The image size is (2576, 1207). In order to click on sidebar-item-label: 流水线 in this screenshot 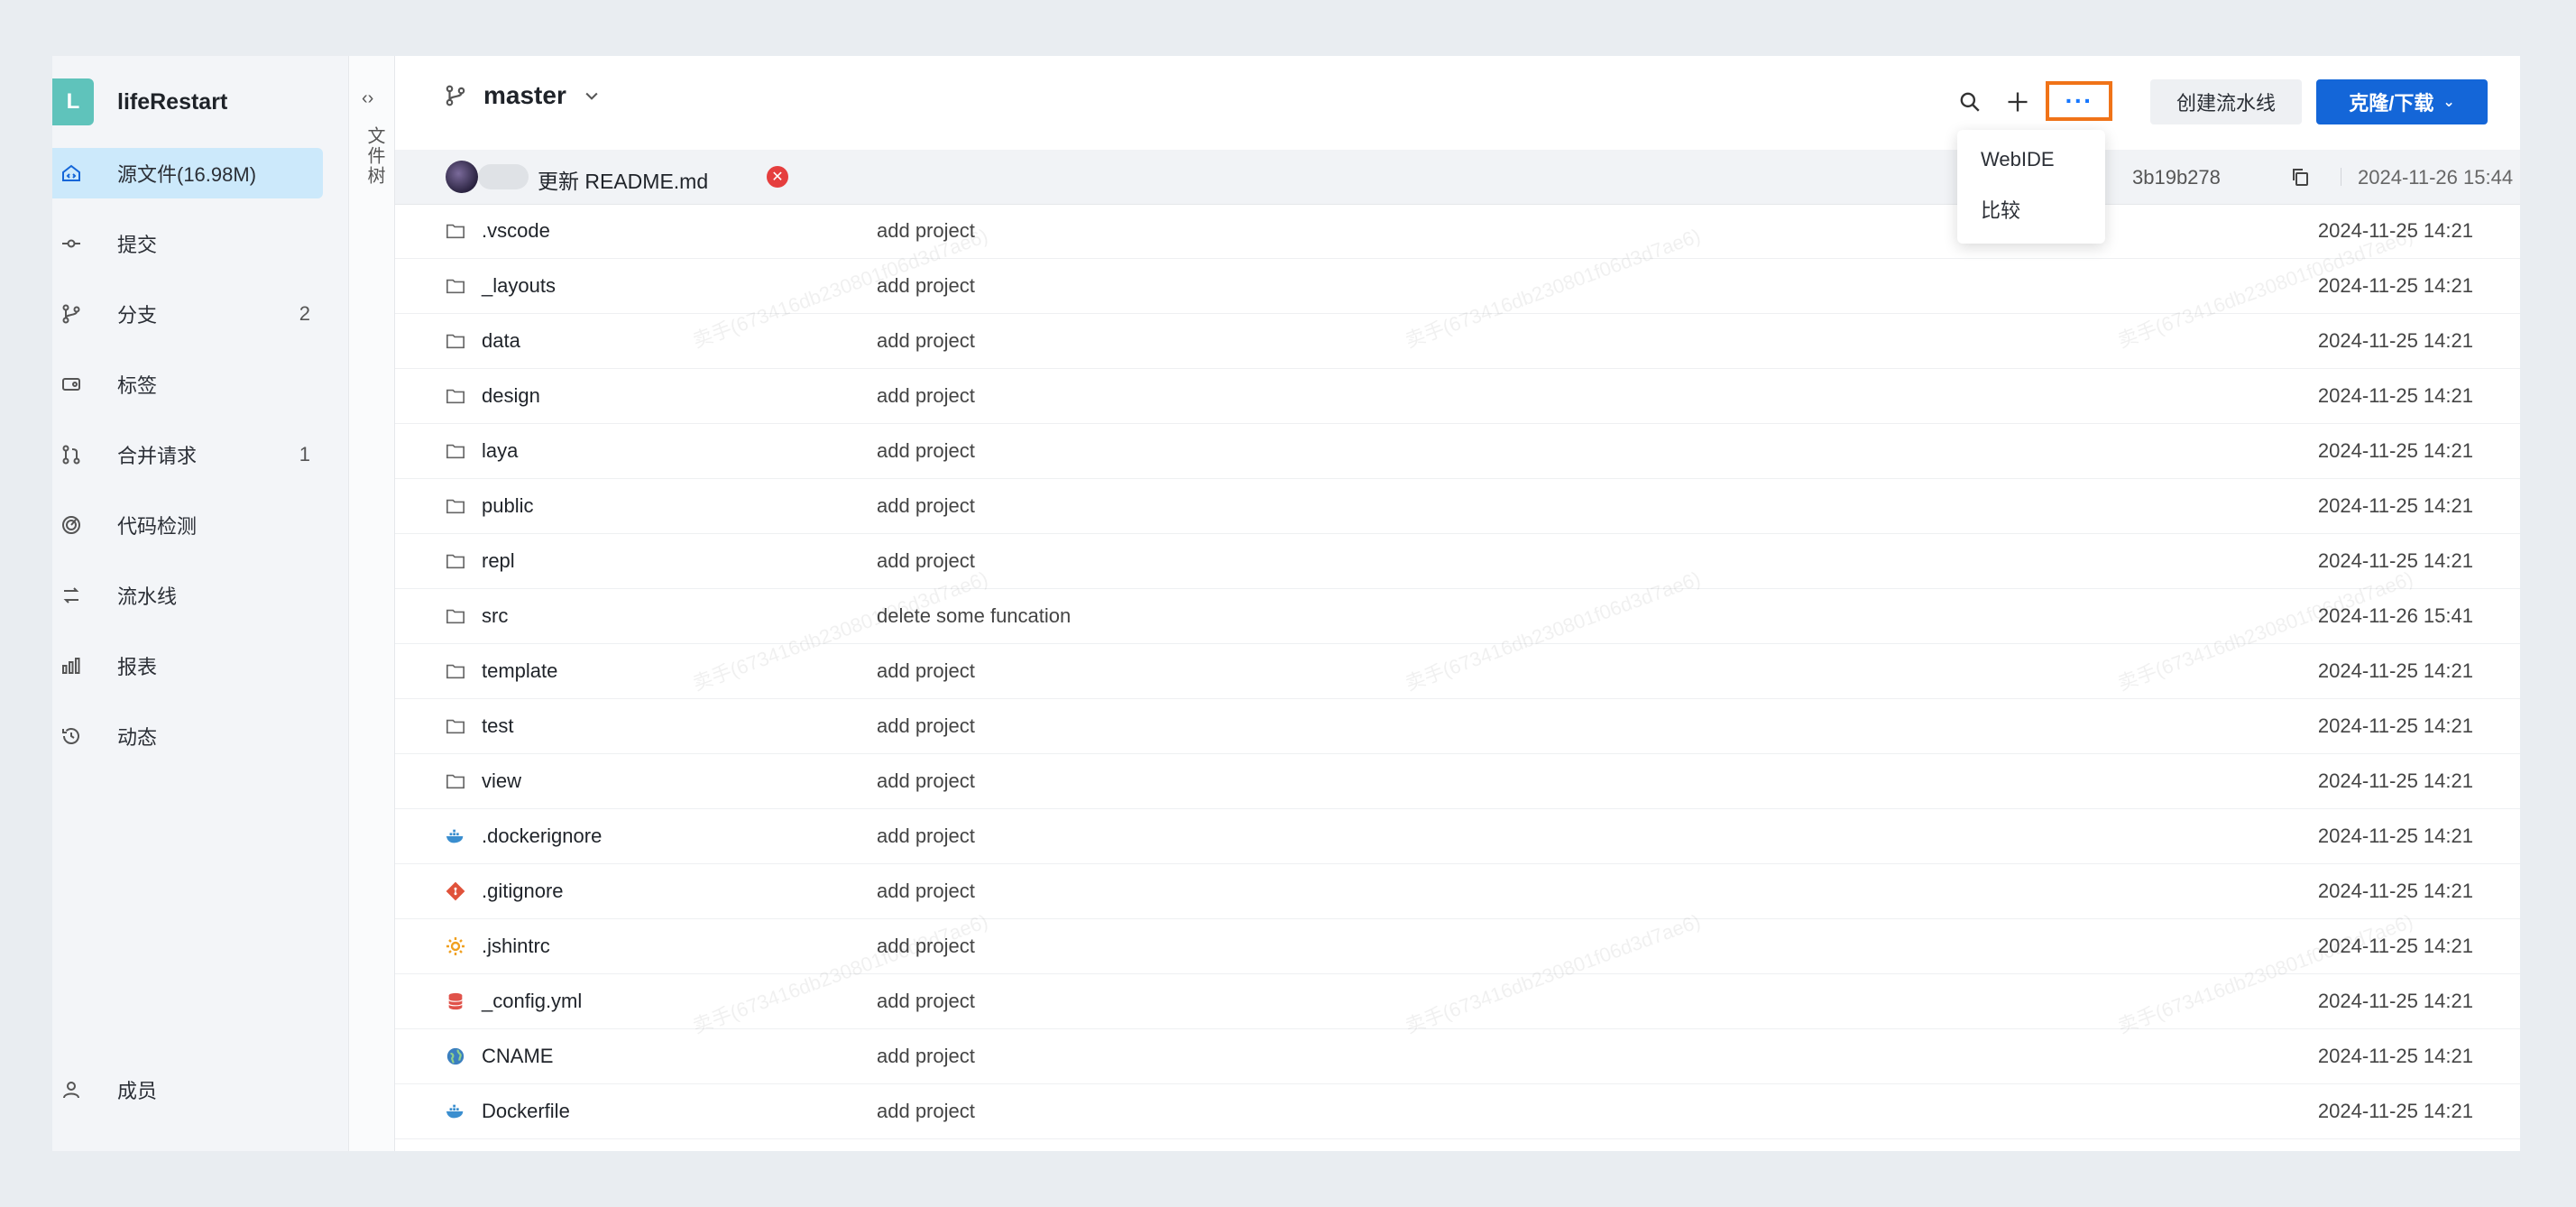, I will do `click(147, 596)`.